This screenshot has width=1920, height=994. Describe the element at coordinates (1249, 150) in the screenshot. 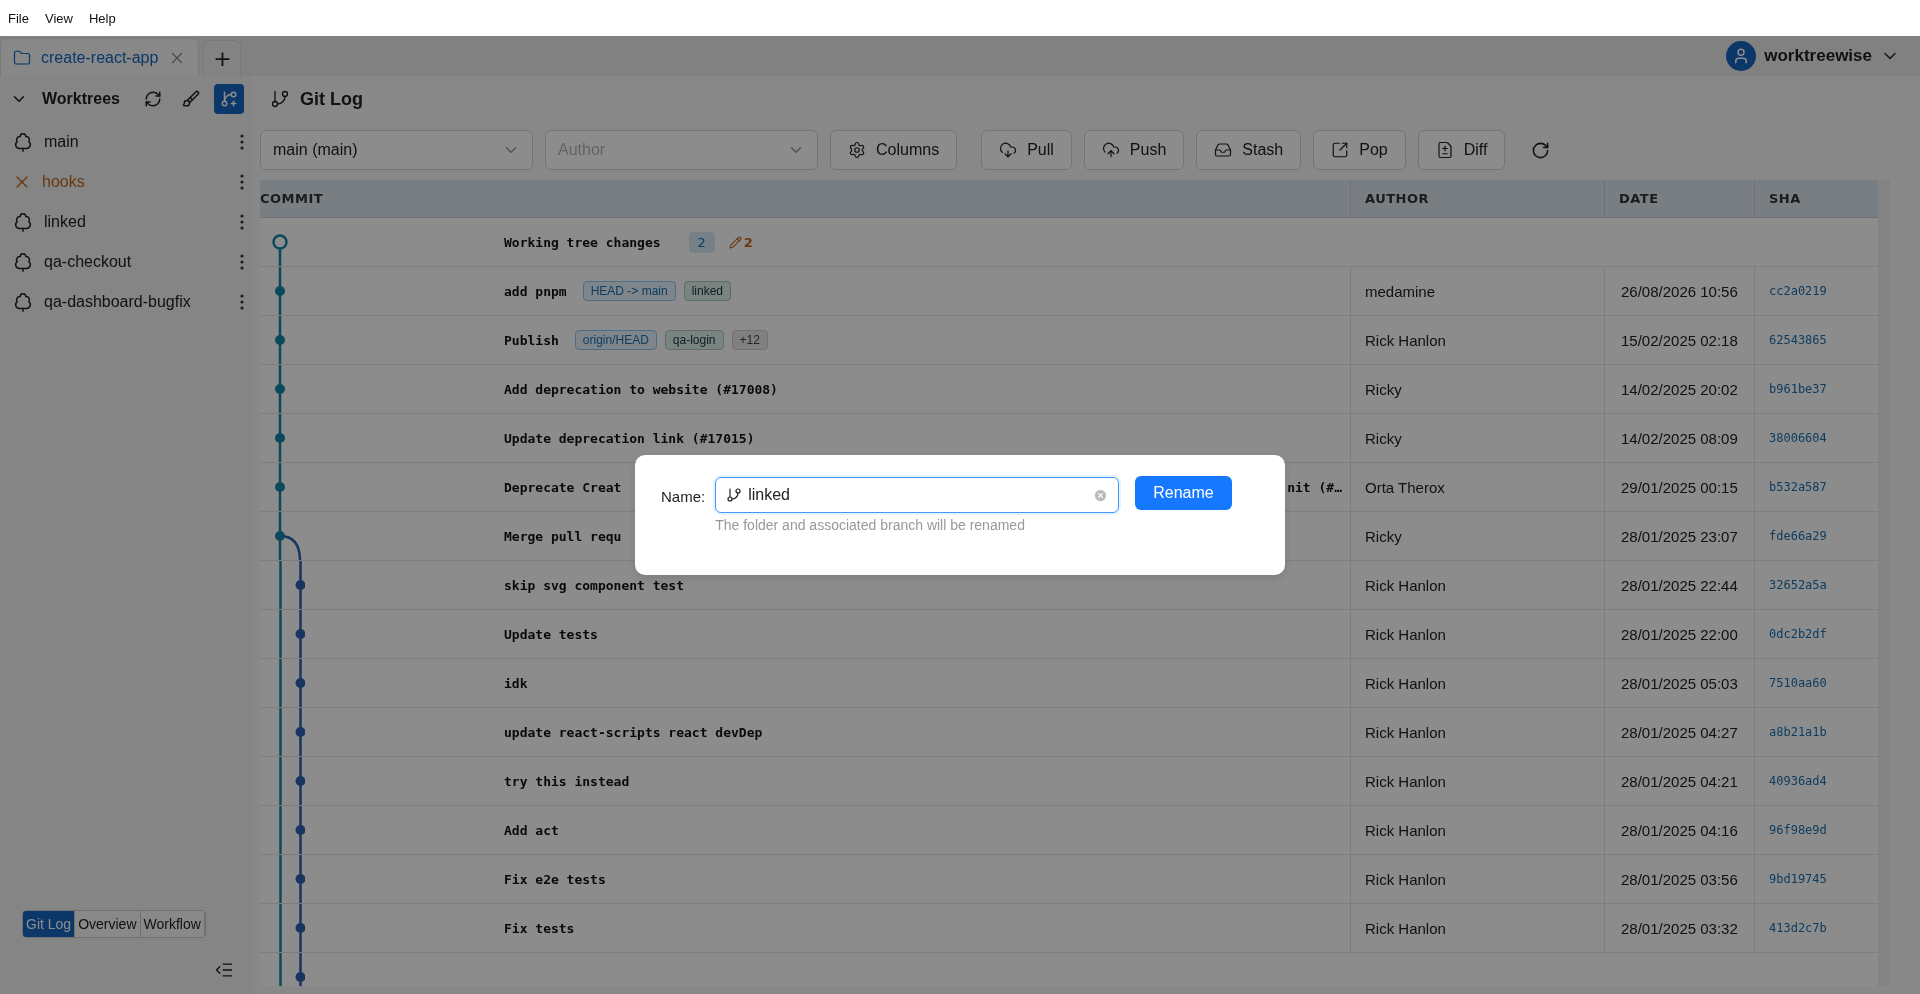

I see `toolbar-button: Stash` at that location.